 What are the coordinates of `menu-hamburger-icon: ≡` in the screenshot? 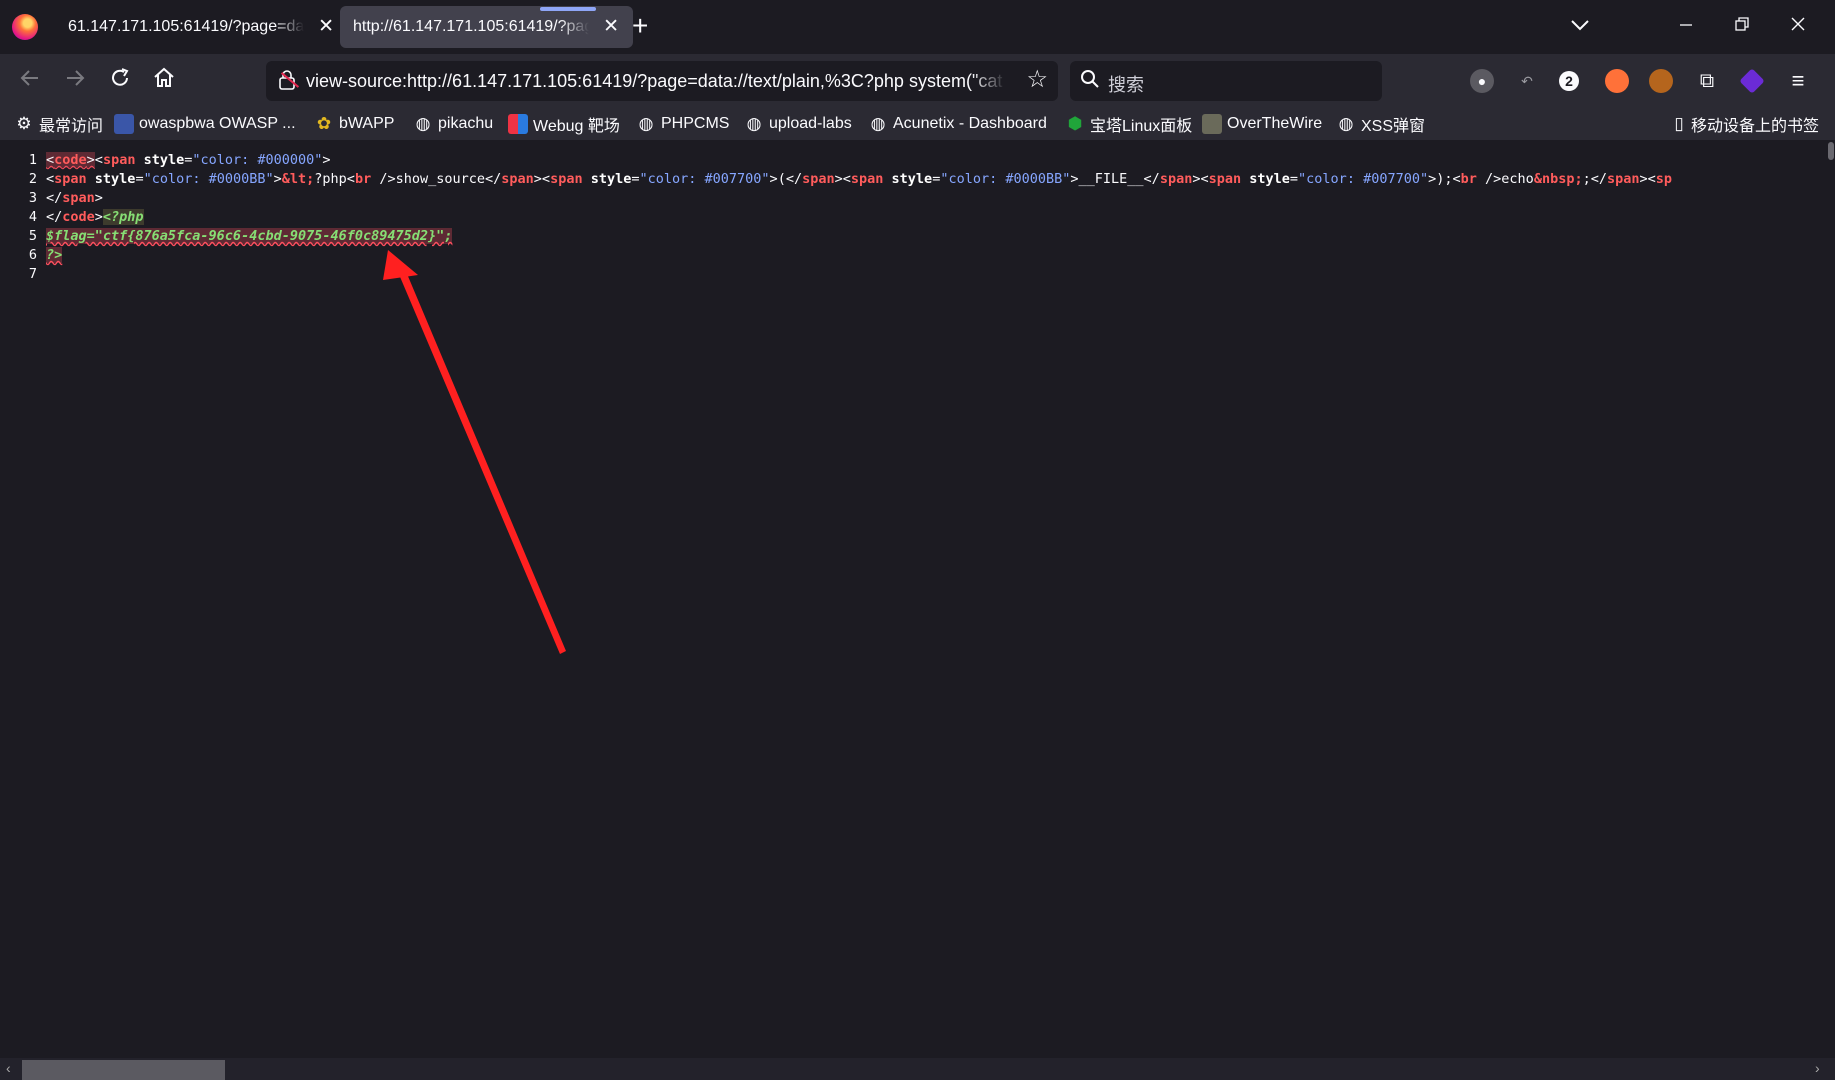 It's located at (1798, 81).